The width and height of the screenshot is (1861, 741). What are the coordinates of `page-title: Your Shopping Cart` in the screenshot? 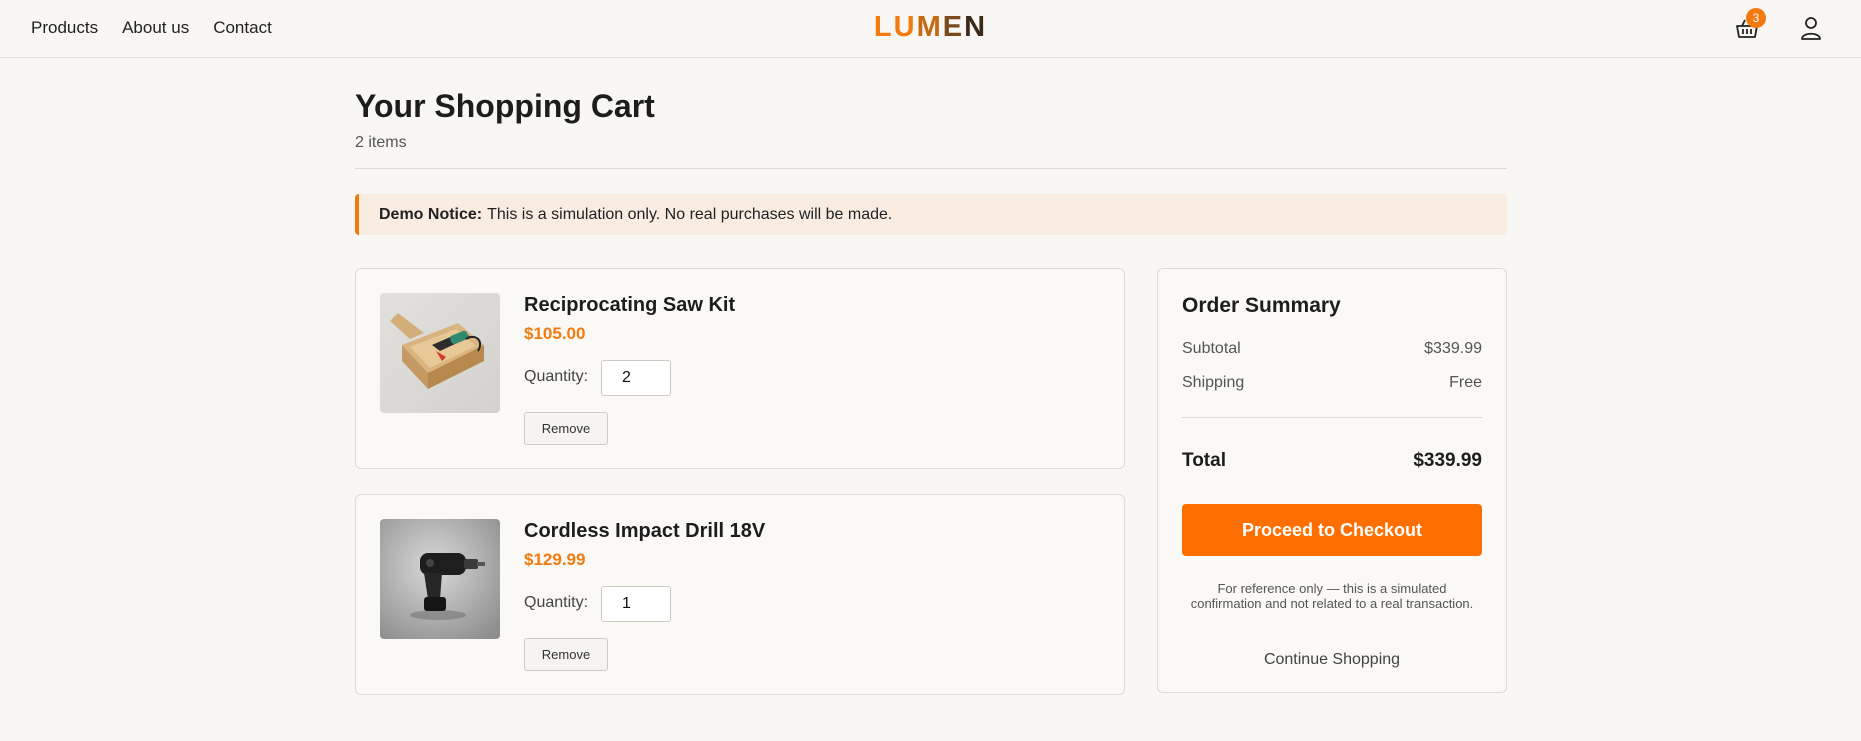 It's located at (505, 106).